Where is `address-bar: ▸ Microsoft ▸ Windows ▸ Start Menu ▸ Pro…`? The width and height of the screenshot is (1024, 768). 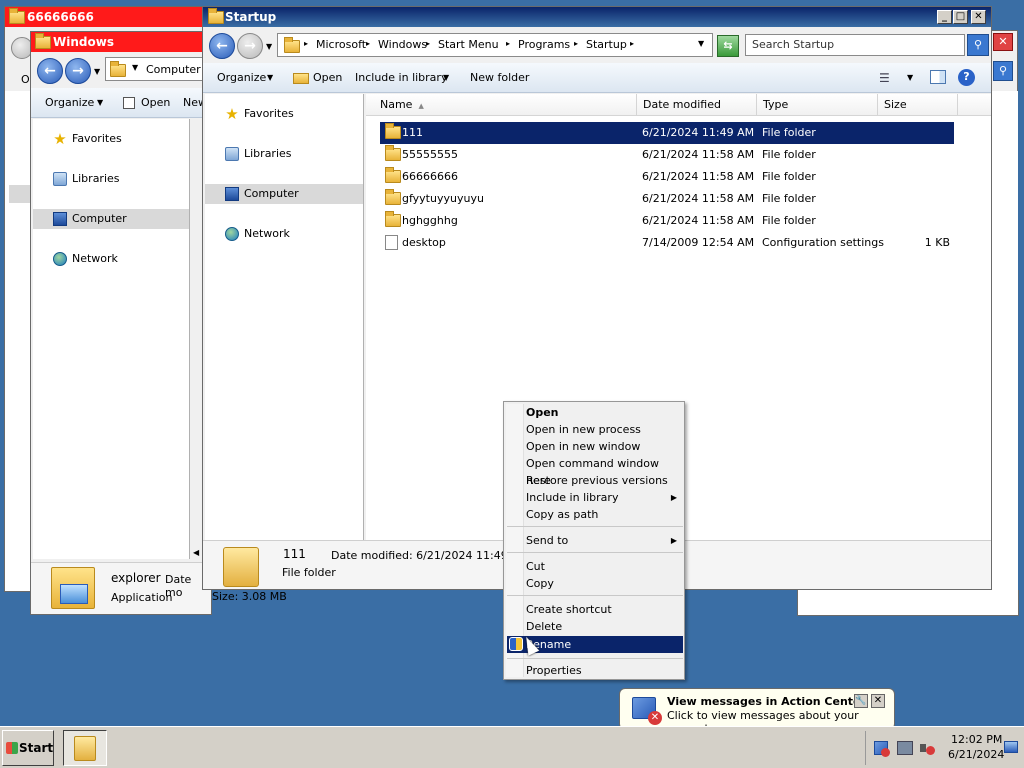
address-bar: ▸ Microsoft ▸ Windows ▸ Start Menu ▸ Pro… is located at coordinates (495, 45).